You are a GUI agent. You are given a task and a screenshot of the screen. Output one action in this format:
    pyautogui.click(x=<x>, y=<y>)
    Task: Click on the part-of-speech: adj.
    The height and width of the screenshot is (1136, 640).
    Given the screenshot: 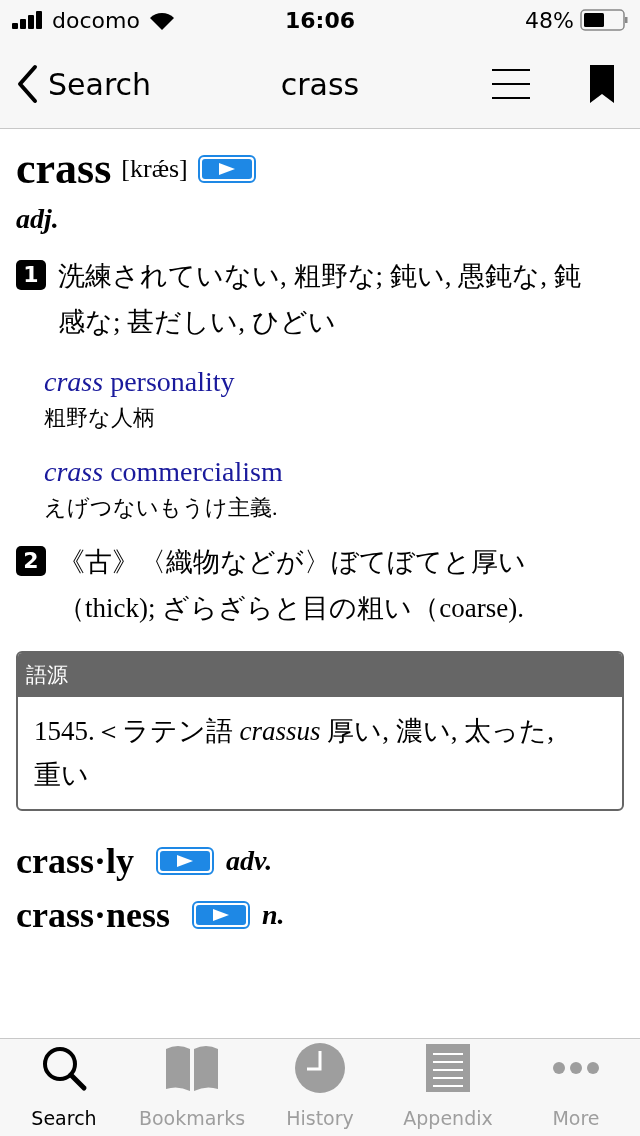 What is the action you would take?
    pyautogui.click(x=38, y=219)
    